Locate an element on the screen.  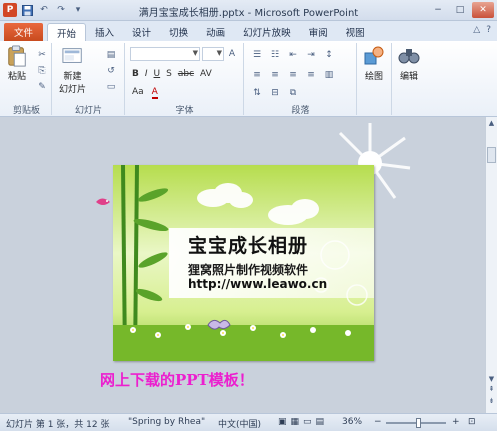
tab-transitions: 切换 is located at coordinates (178, 32).